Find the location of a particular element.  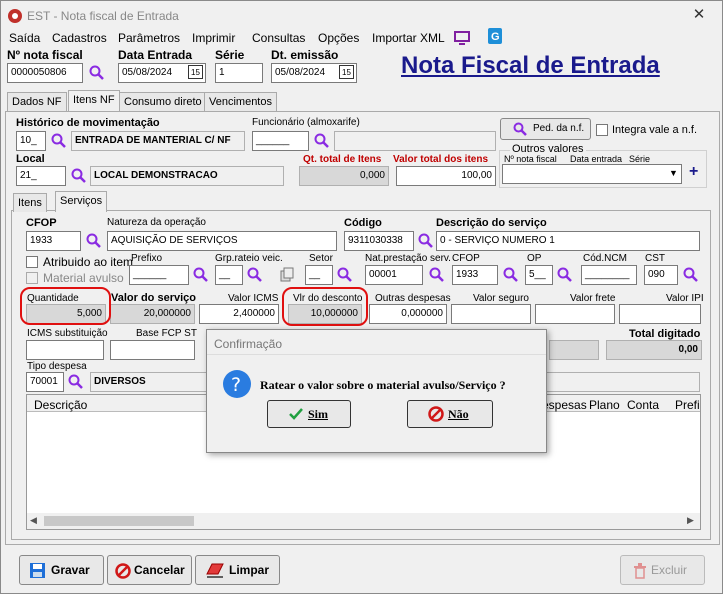

total-digitado-label: Total digitado is located at coordinates (665, 334).